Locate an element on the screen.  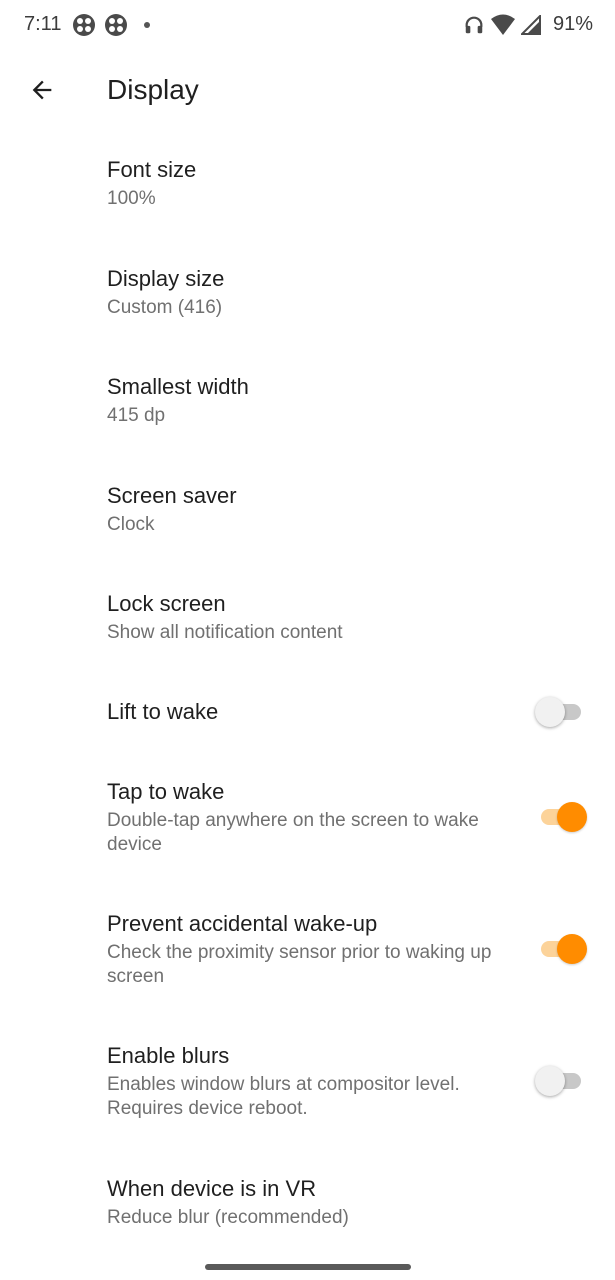
enable-blurs-toggle is located at coordinates (561, 1081).